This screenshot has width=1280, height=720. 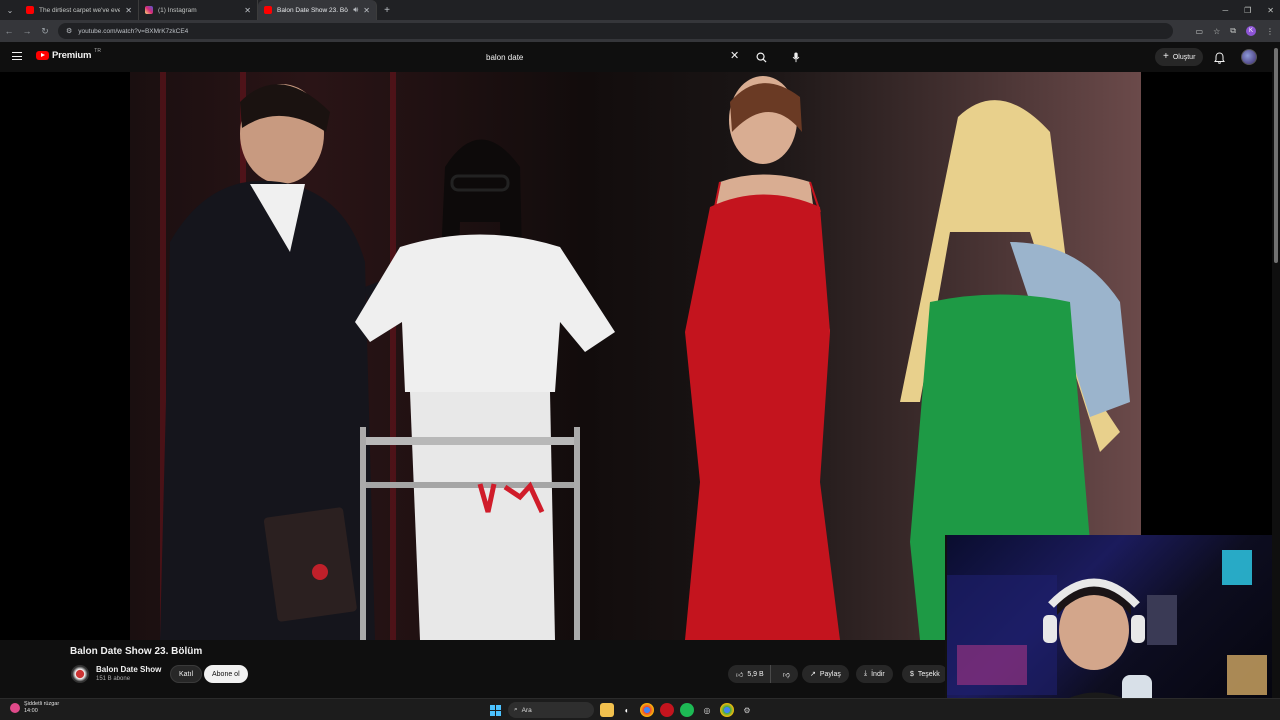 I want to click on brand-label: Premium, so click(x=72, y=55).